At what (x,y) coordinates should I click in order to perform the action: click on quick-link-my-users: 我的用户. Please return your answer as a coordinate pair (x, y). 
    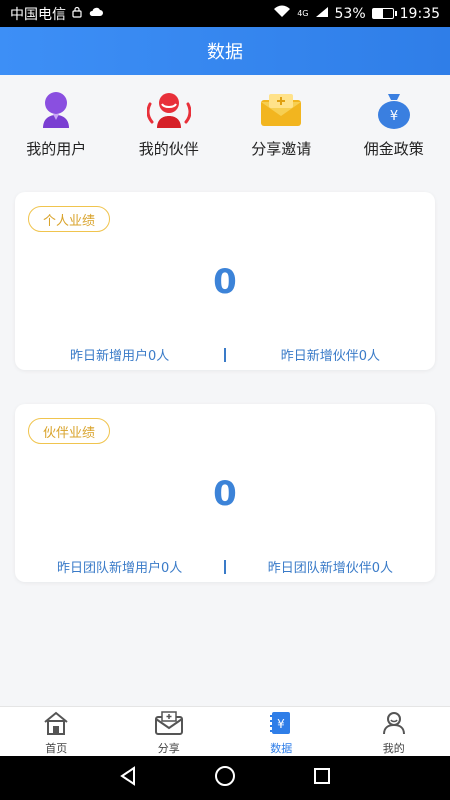
    Looking at the image, I should click on (56, 123).